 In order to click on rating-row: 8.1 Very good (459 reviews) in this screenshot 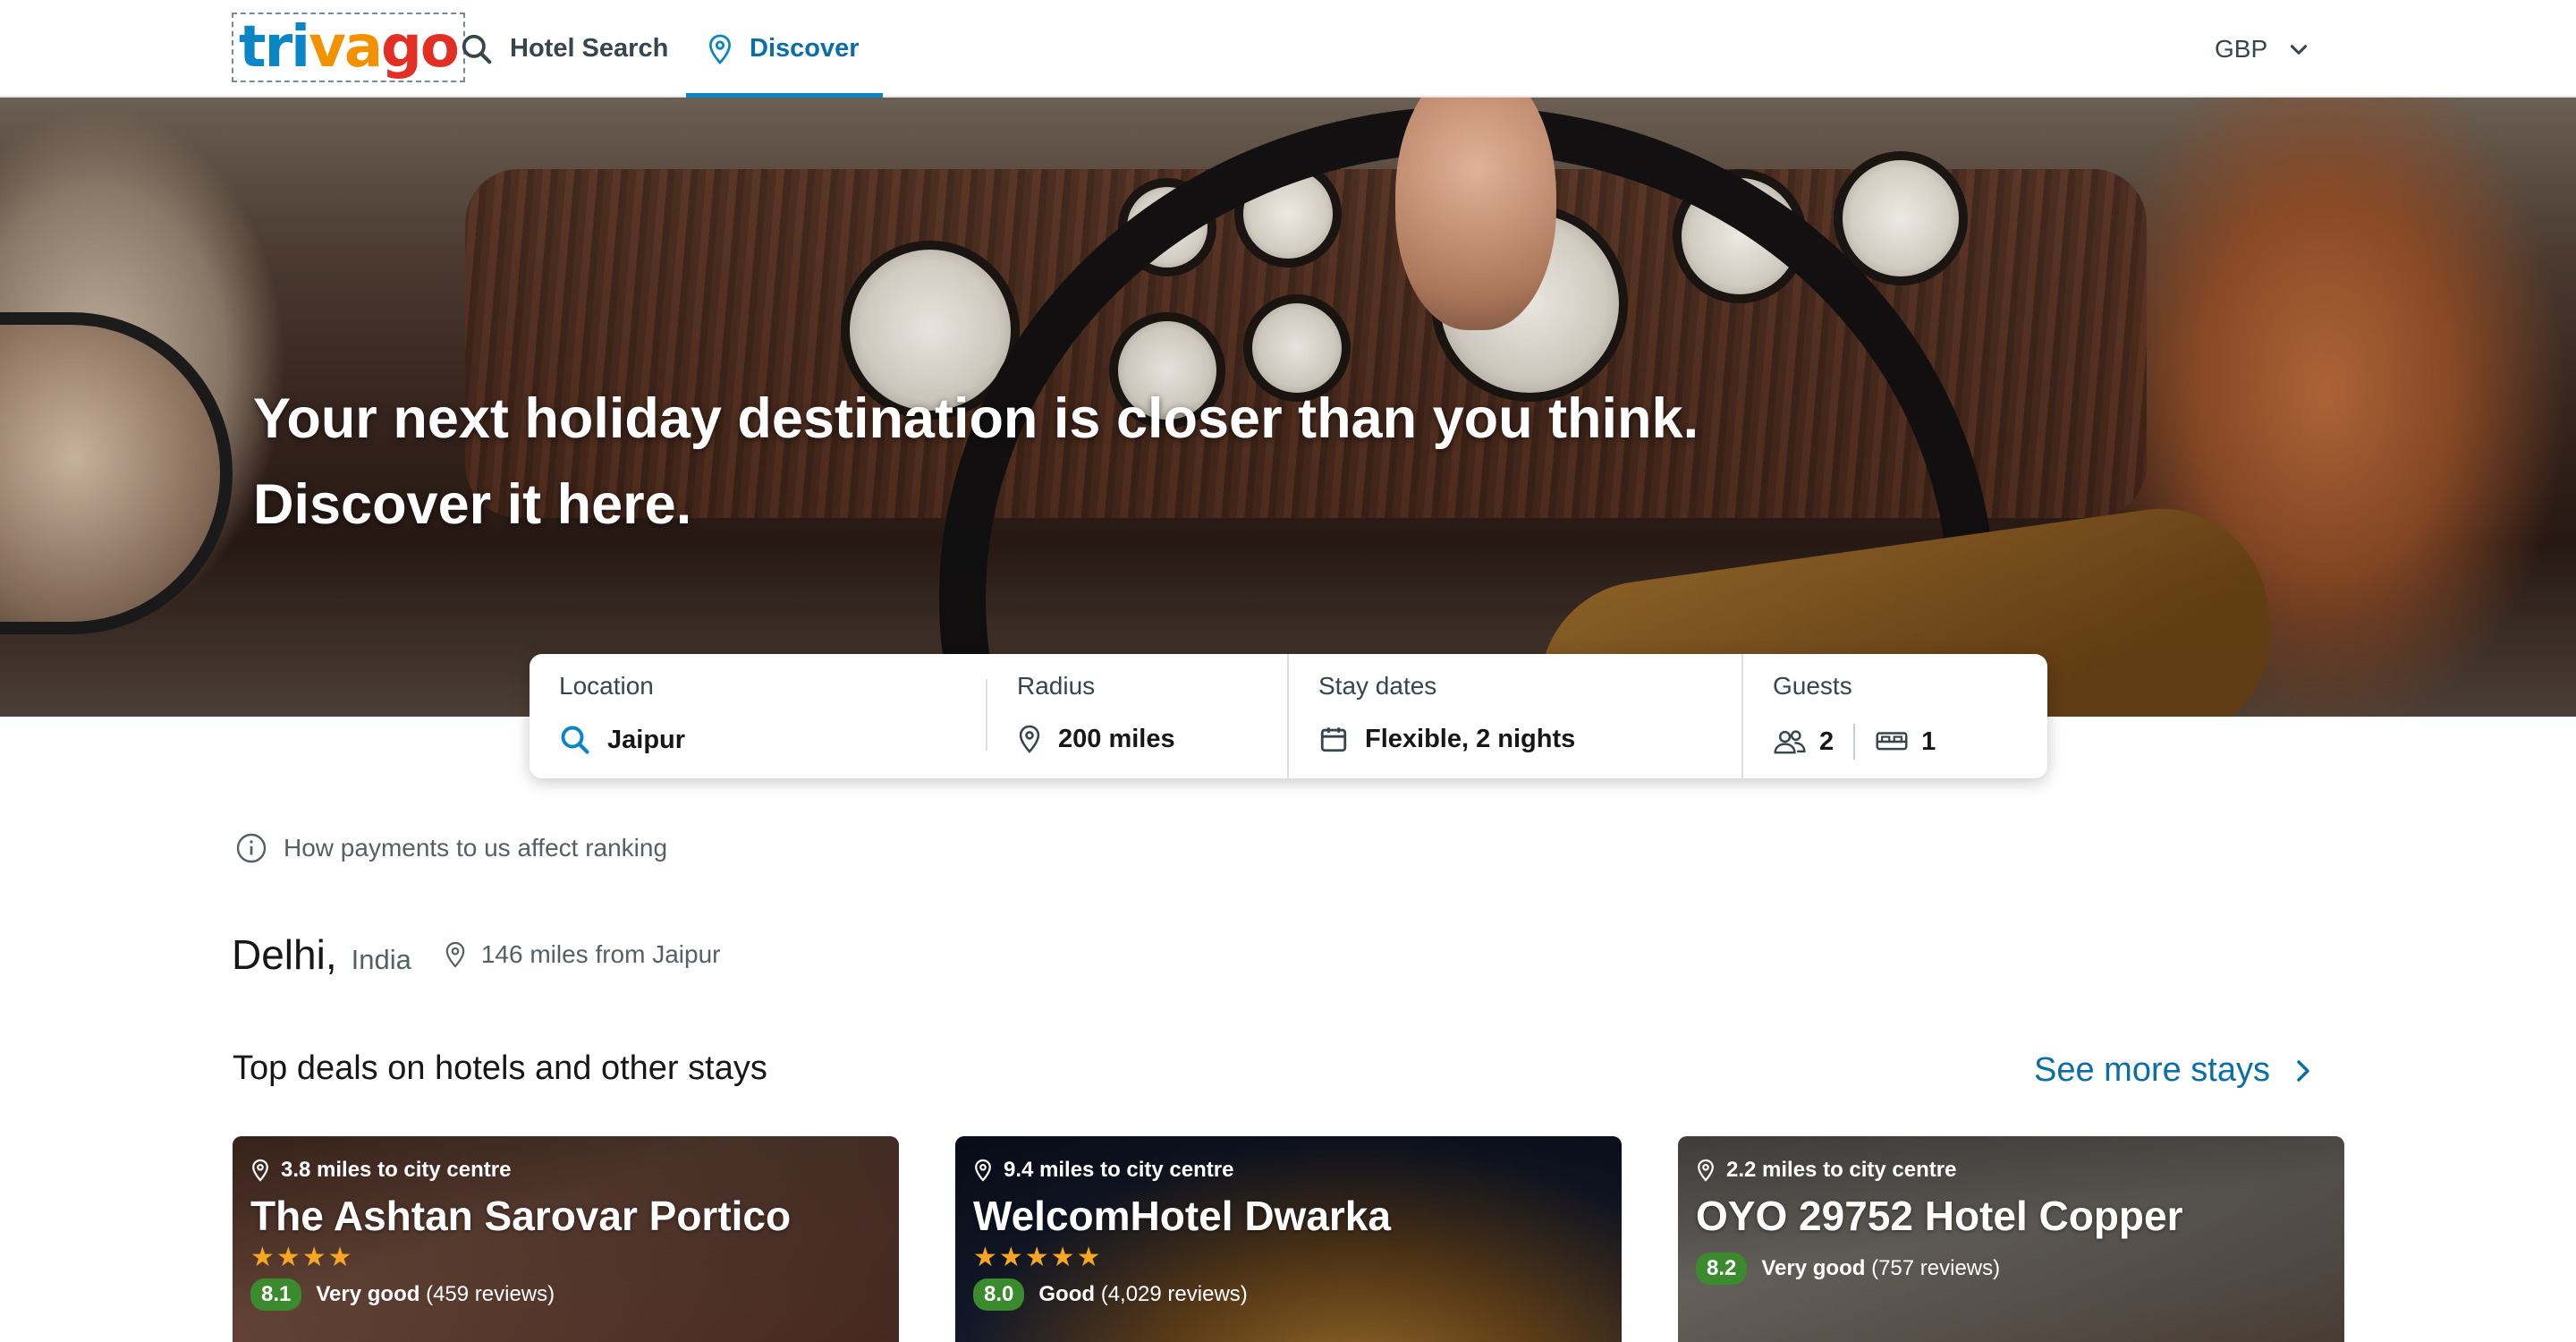, I will do `click(520, 1295)`.